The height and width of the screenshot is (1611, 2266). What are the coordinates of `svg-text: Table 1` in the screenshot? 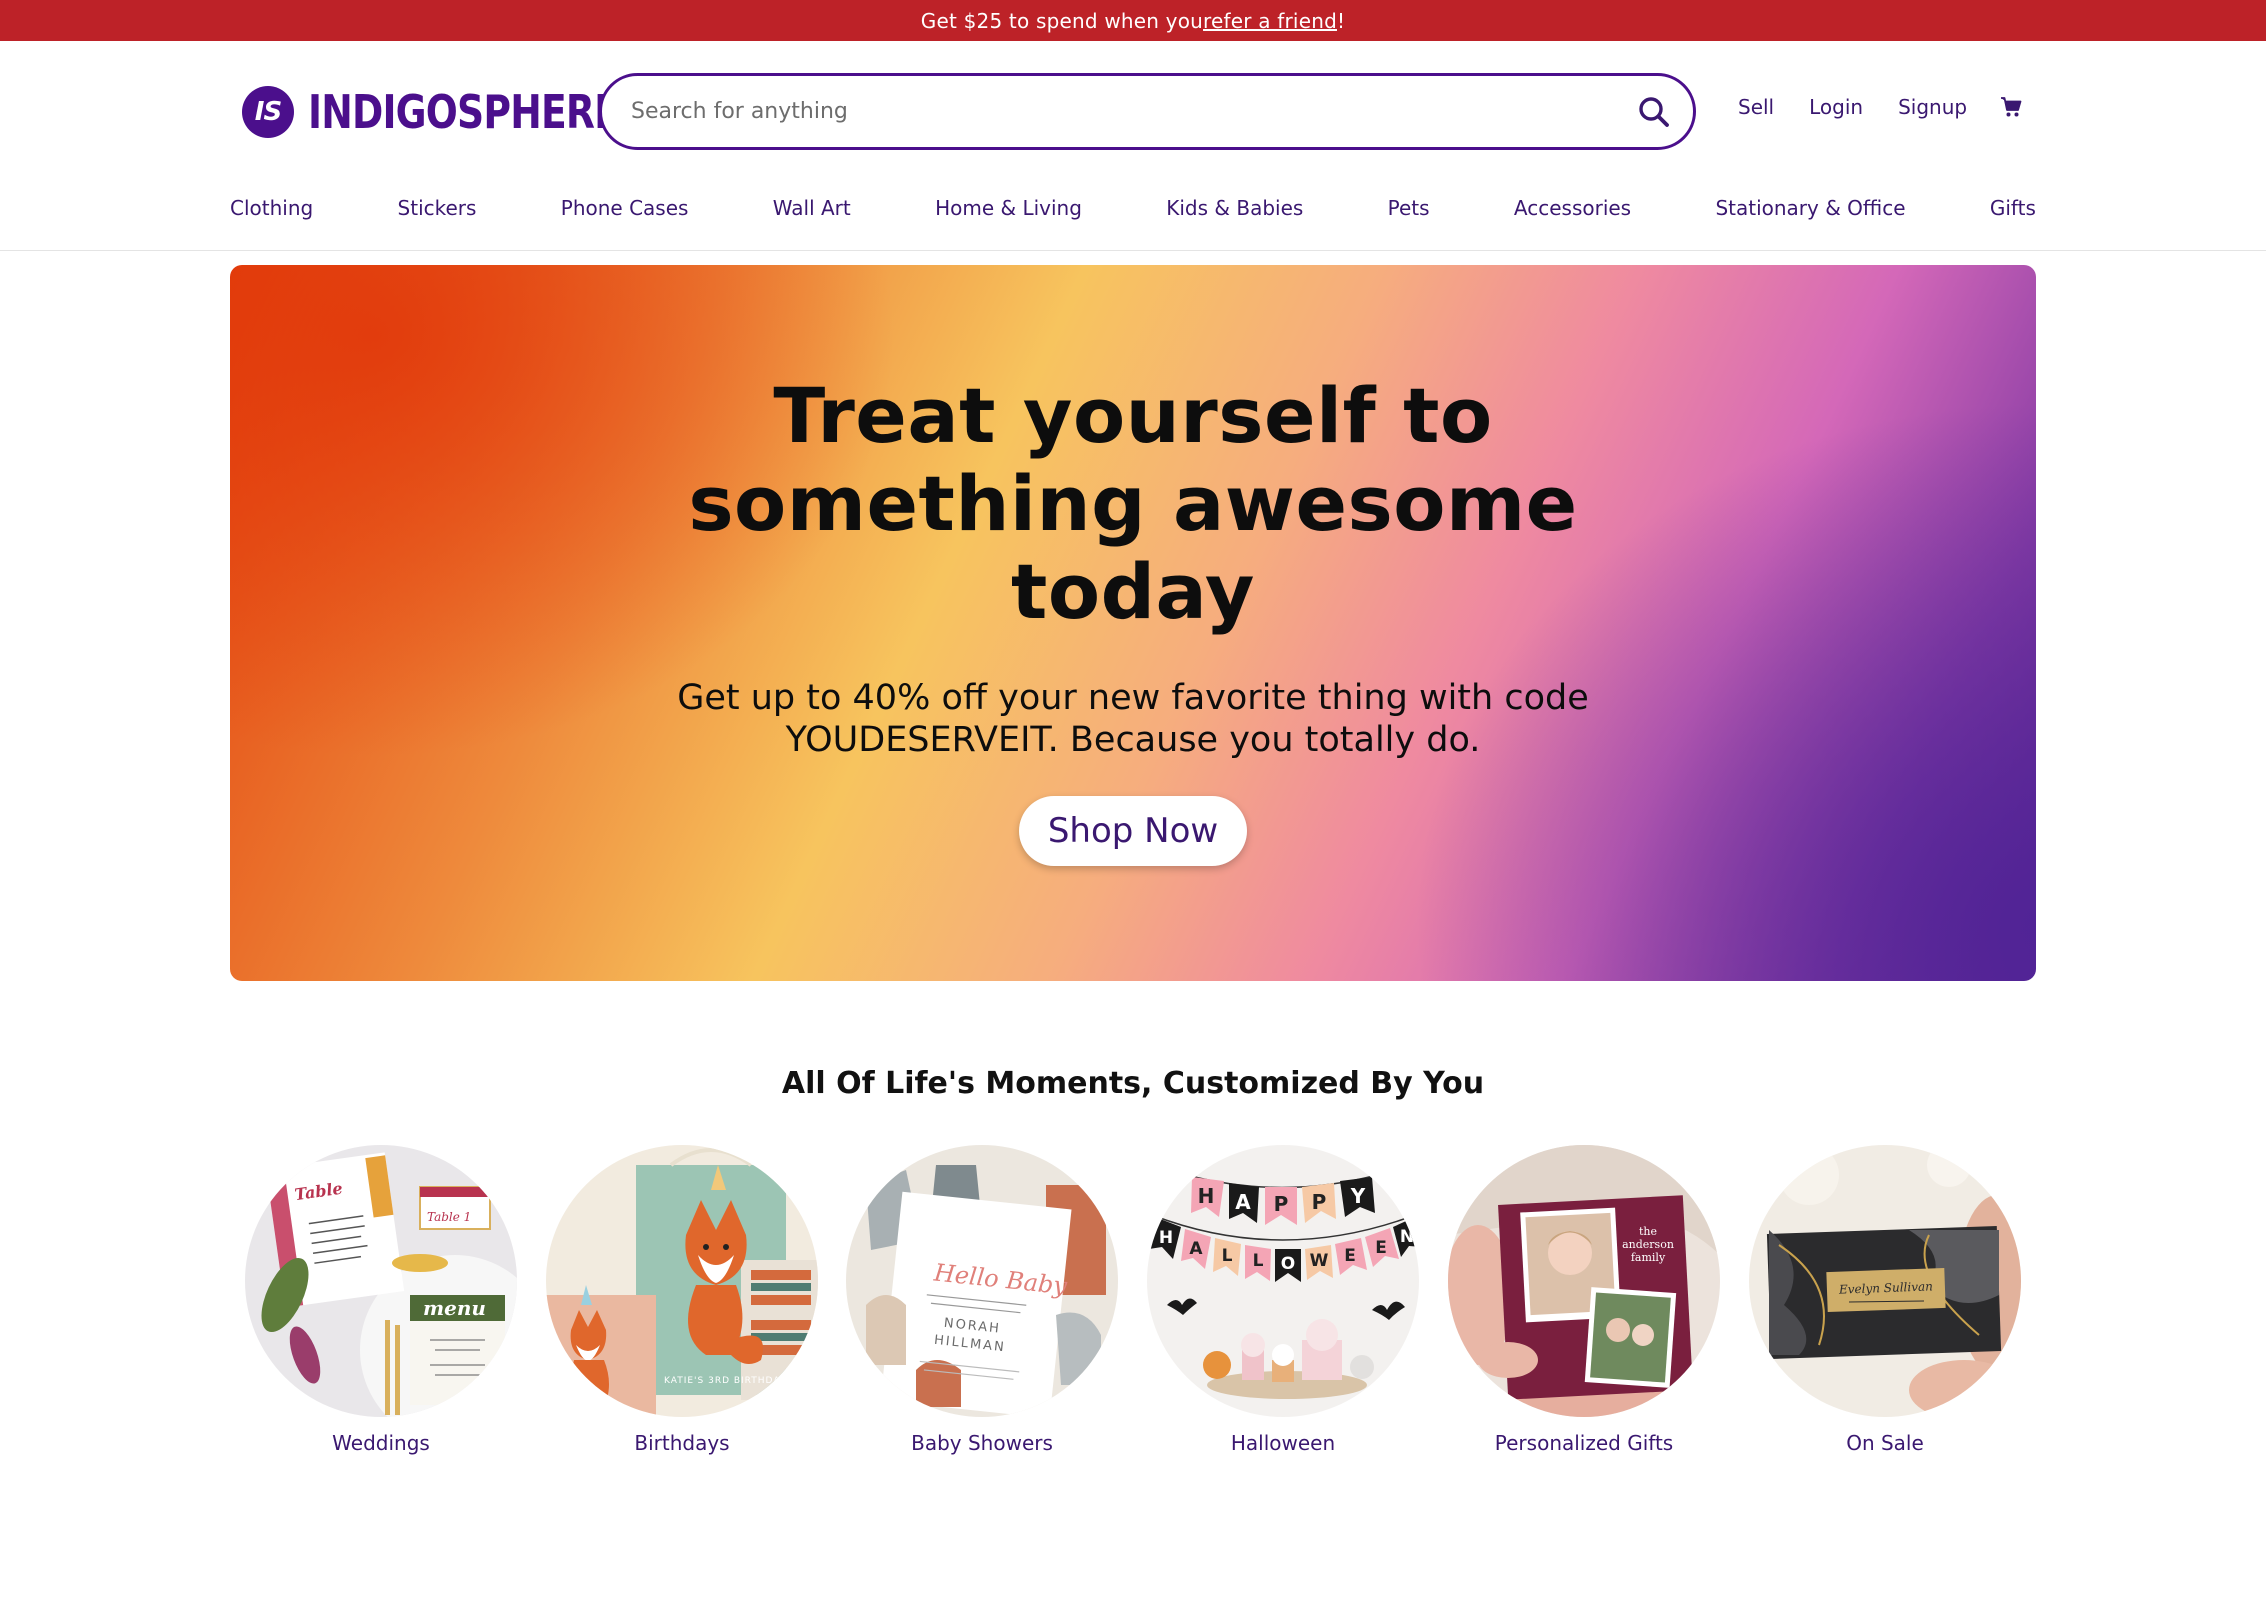 It's located at (449, 1217).